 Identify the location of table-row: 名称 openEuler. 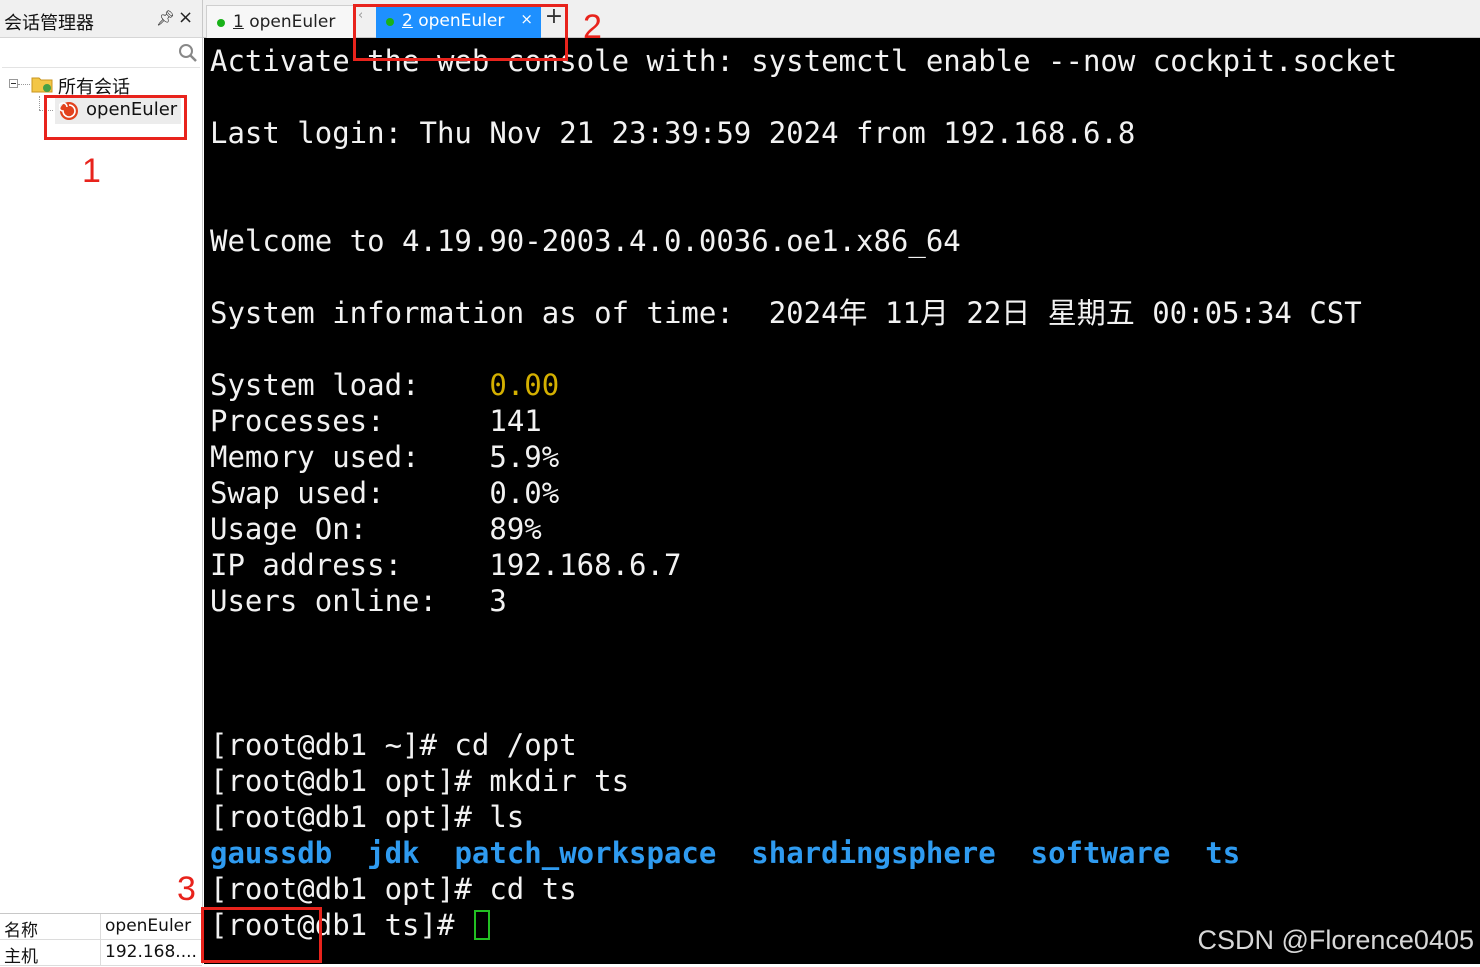
(101, 927).